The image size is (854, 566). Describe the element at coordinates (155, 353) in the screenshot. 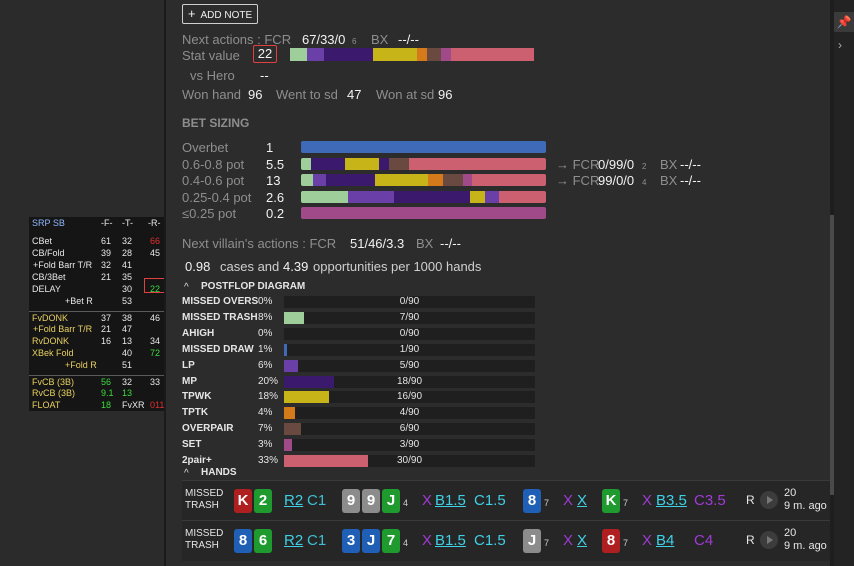

I see `hud-row-r: 72` at that location.